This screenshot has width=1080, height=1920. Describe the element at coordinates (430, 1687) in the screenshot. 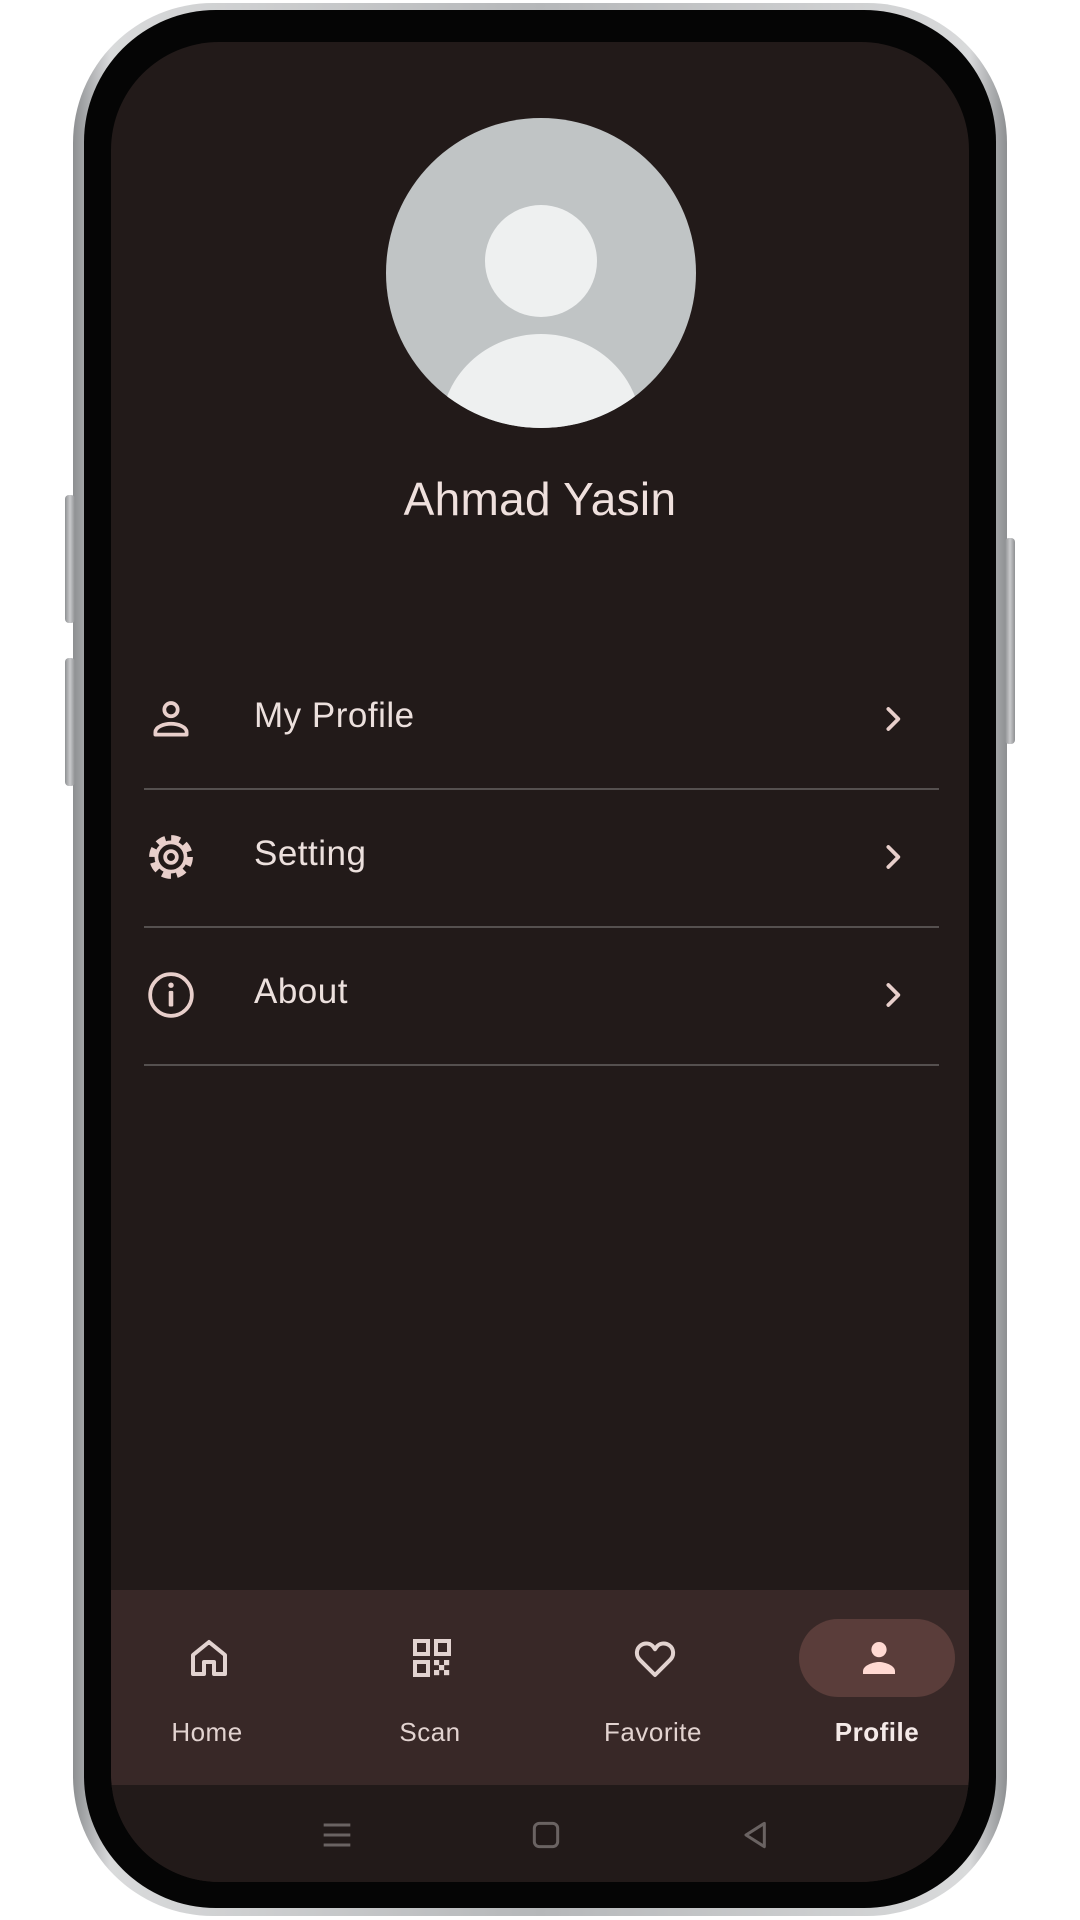

I see `nav-item-scan: Scan` at that location.